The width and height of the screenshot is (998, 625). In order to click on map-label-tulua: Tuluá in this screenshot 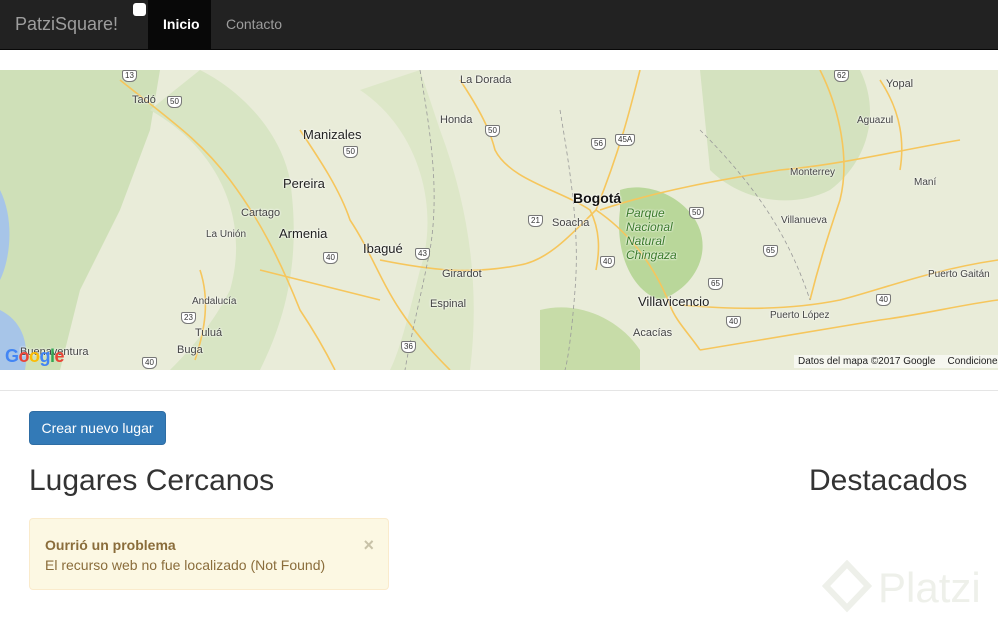, I will do `click(209, 333)`.